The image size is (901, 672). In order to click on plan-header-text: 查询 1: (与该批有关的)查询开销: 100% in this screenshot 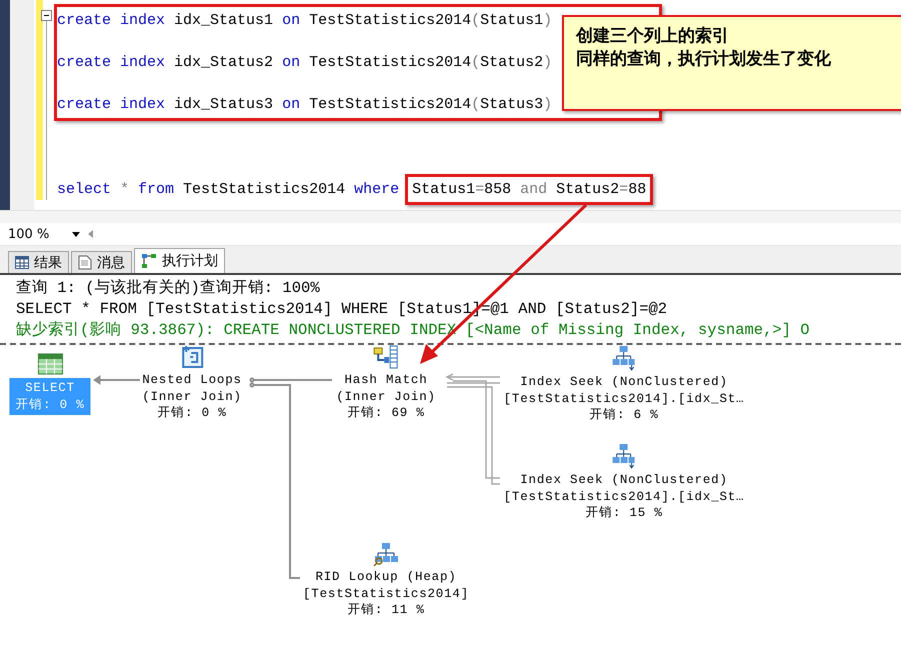, I will do `click(168, 288)`.